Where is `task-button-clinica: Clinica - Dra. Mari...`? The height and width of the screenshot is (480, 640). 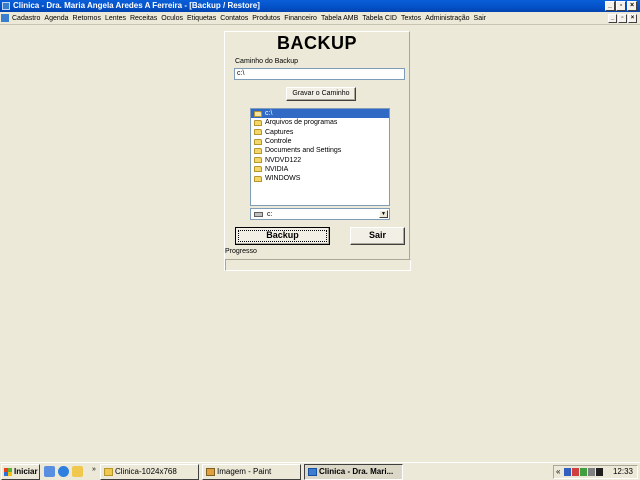 task-button-clinica: Clinica - Dra. Mari... is located at coordinates (353, 472).